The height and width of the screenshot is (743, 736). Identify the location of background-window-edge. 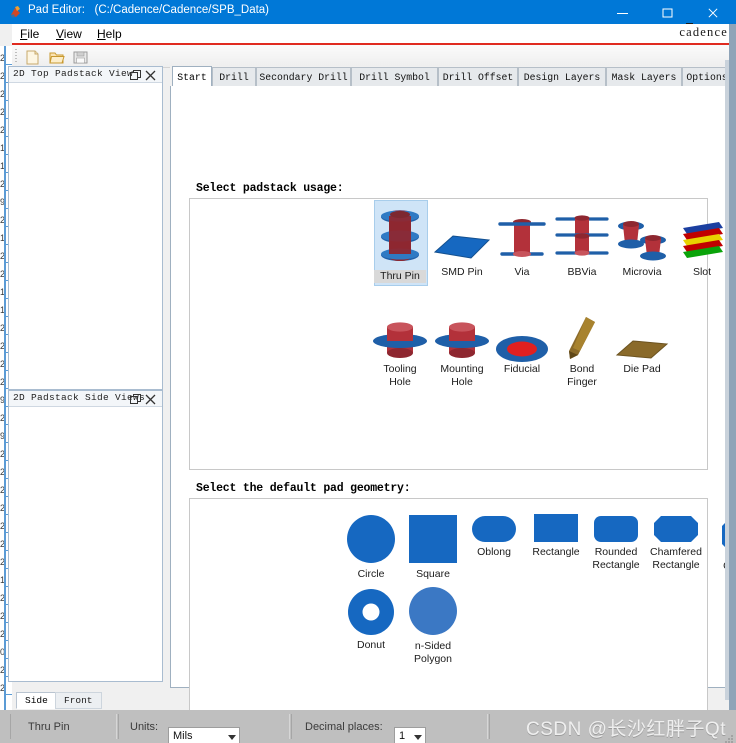
(732, 367).